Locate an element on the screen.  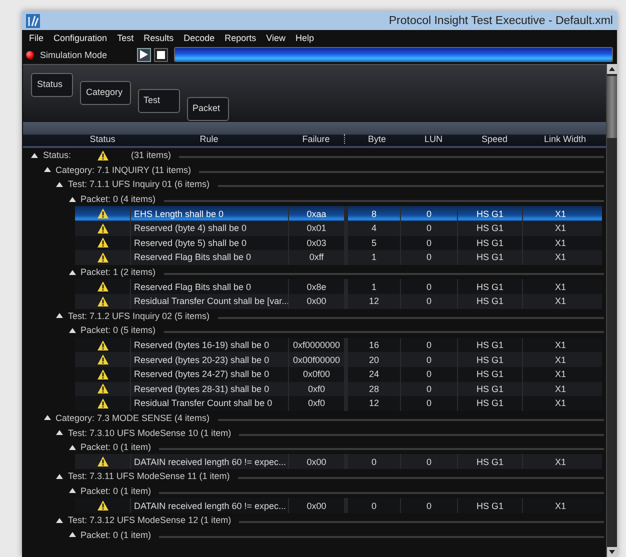
group-label: Category: 7.3 MODE SENSE (4 items) is located at coordinates (133, 417).